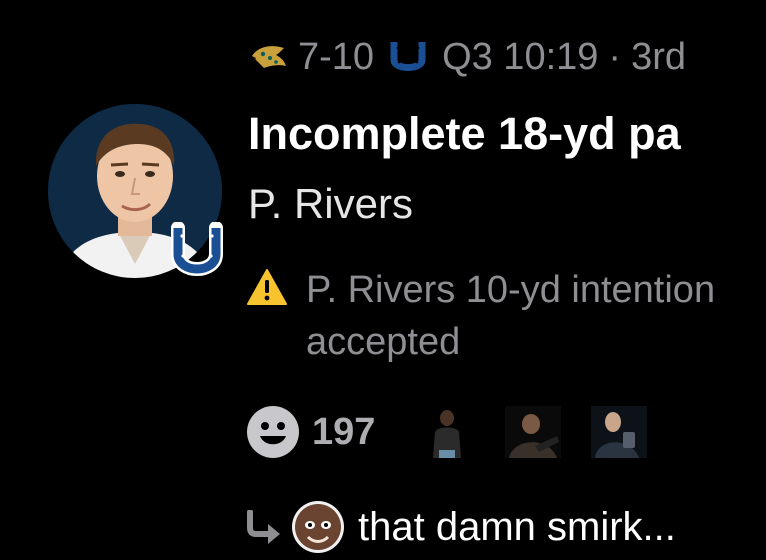  What do you see at coordinates (135, 191) in the screenshot?
I see `player-avatar` at bounding box center [135, 191].